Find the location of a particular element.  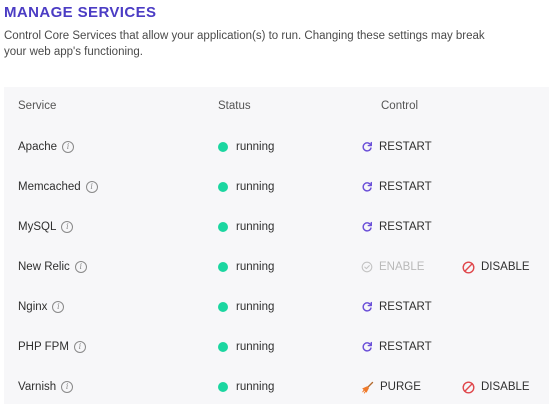

service-name-cell: PHP FPM i is located at coordinates (52, 347).